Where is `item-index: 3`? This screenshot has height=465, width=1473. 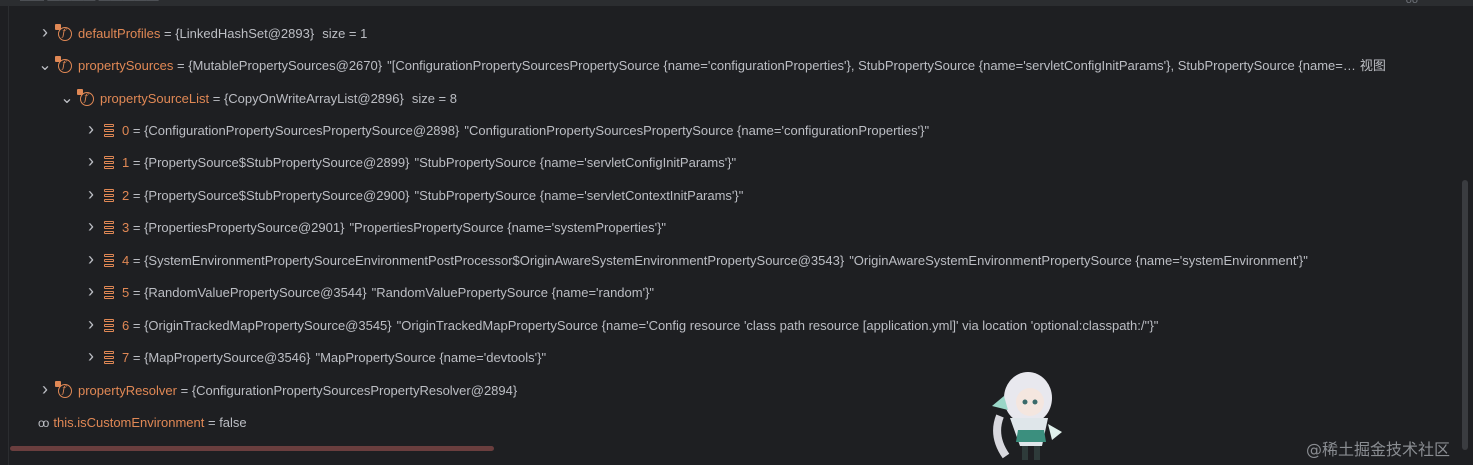 item-index: 3 is located at coordinates (126, 227).